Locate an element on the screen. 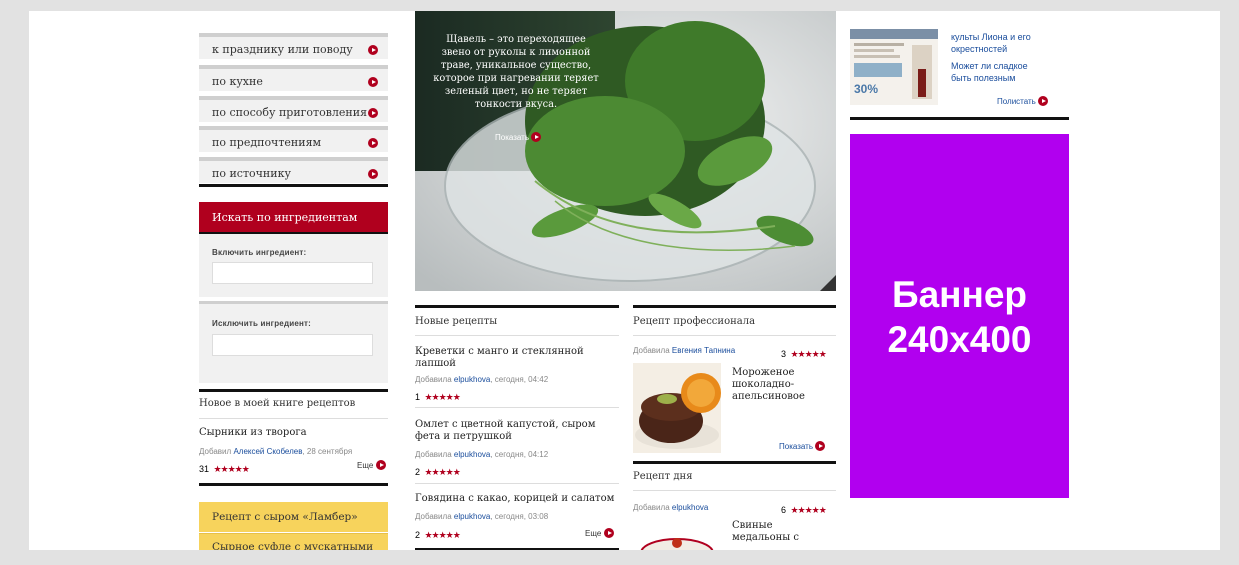 This screenshot has width=1239, height=565. category-item-method: по способу приготовления is located at coordinates (293, 109).